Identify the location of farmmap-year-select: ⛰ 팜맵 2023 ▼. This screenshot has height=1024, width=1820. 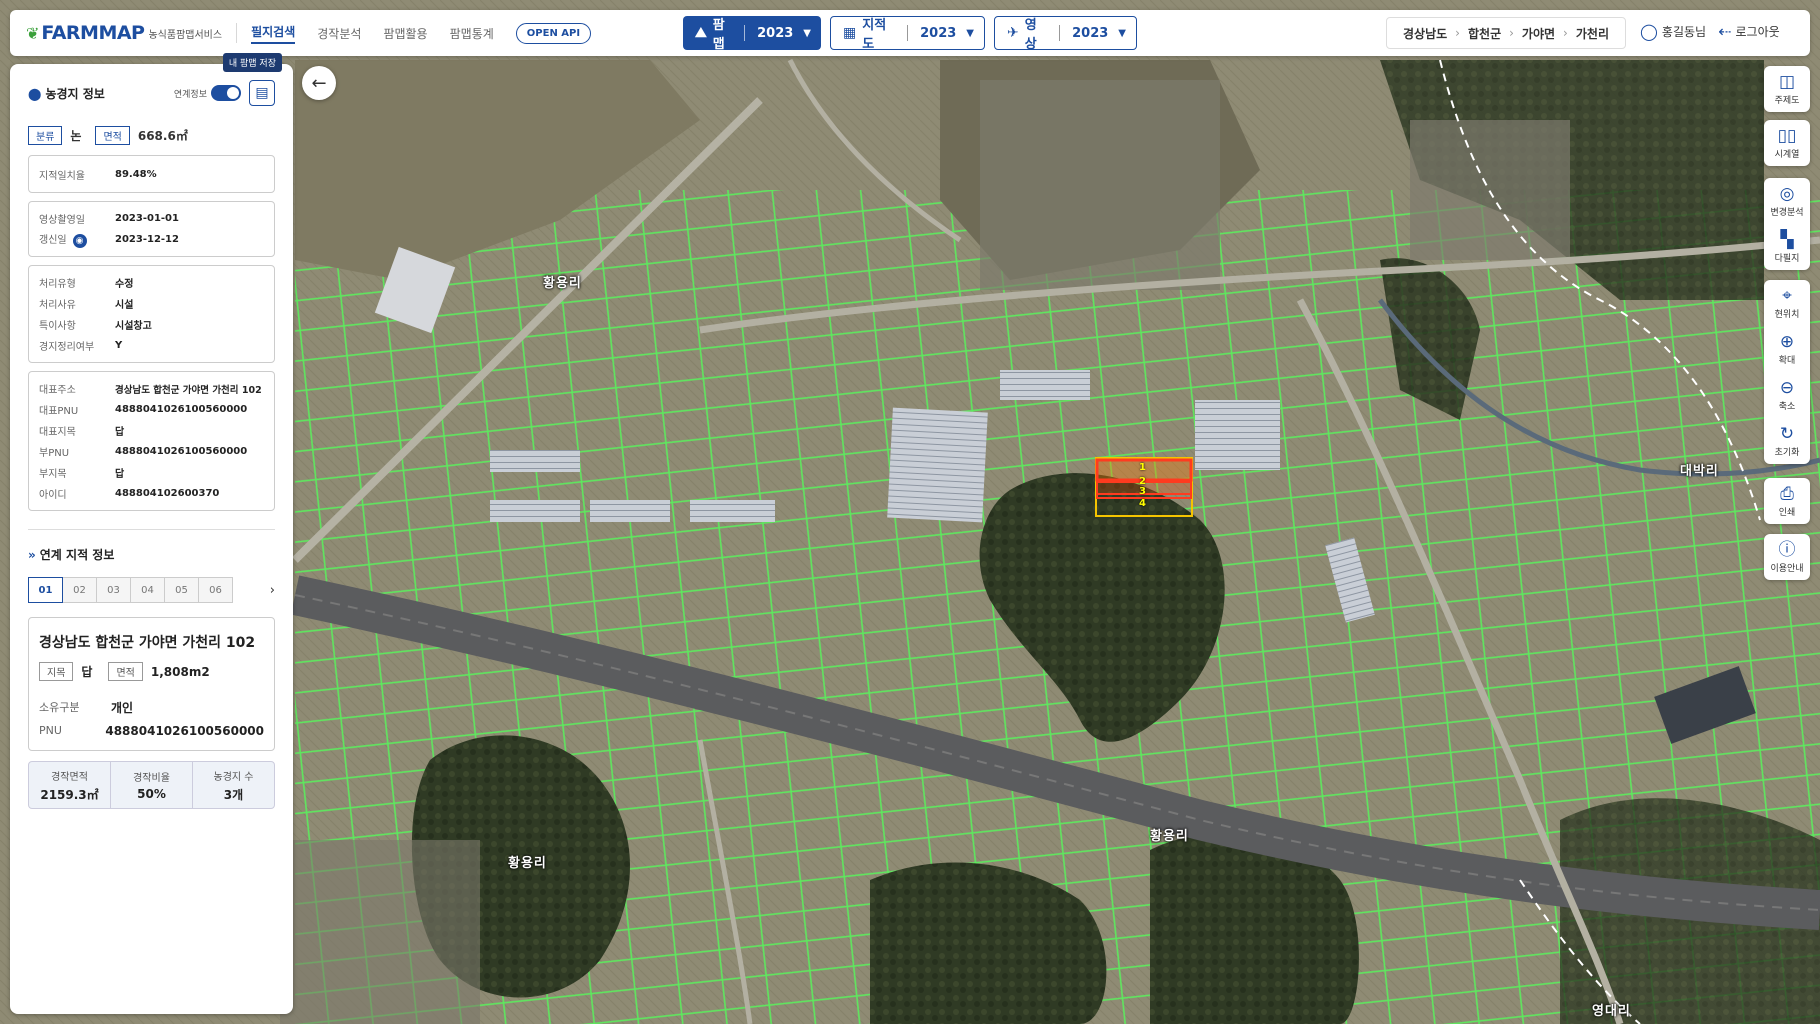
(752, 34).